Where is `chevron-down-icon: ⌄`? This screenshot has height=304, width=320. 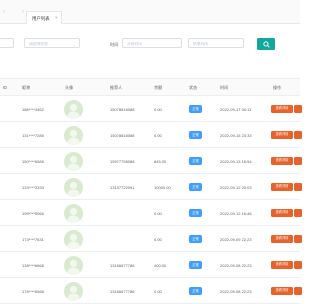
chevron-down-icon: ⌄ is located at coordinates (74, 44).